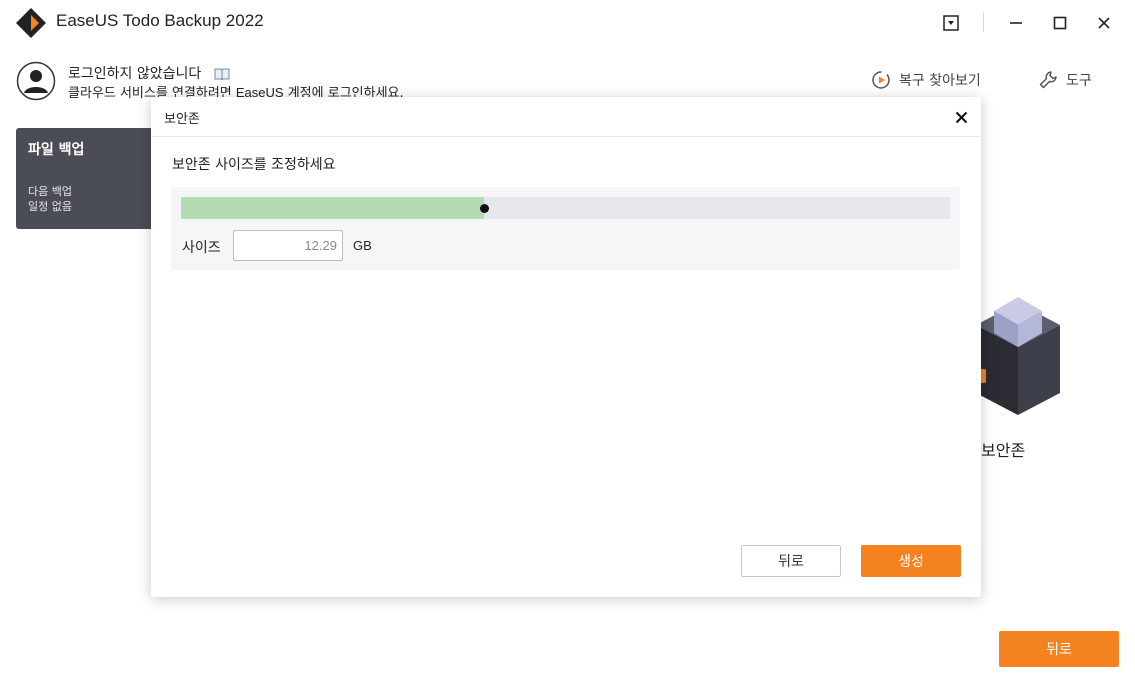 The width and height of the screenshot is (1135, 692). What do you see at coordinates (566, 117) in the screenshot?
I see `dialog-header: 보안존` at bounding box center [566, 117].